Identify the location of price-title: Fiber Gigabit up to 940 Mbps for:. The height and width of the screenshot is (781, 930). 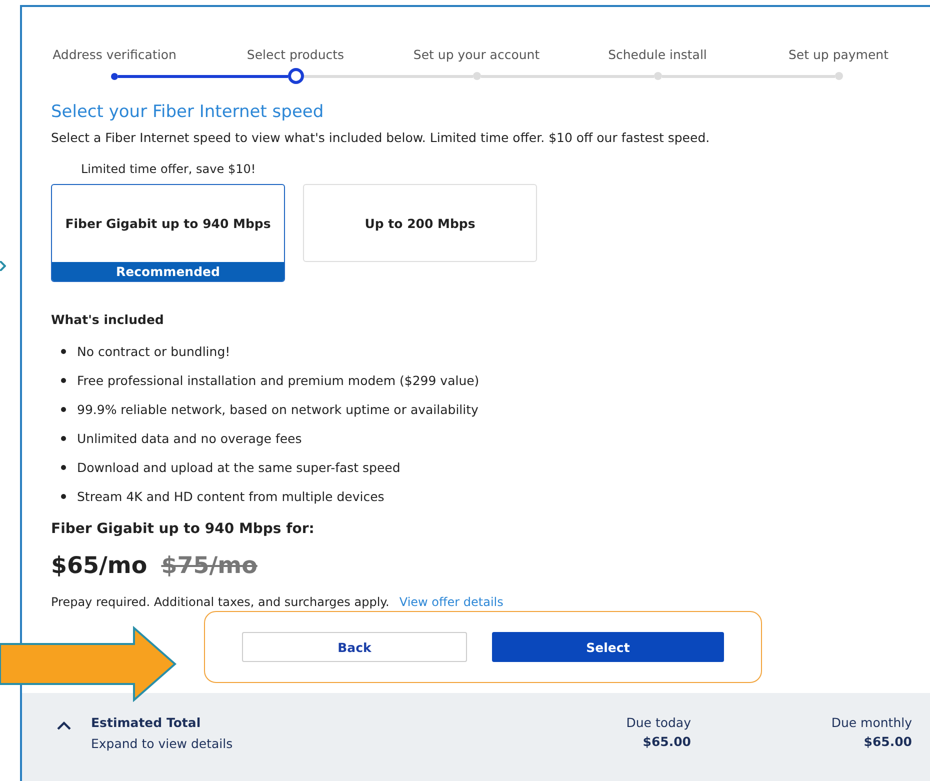
(182, 529).